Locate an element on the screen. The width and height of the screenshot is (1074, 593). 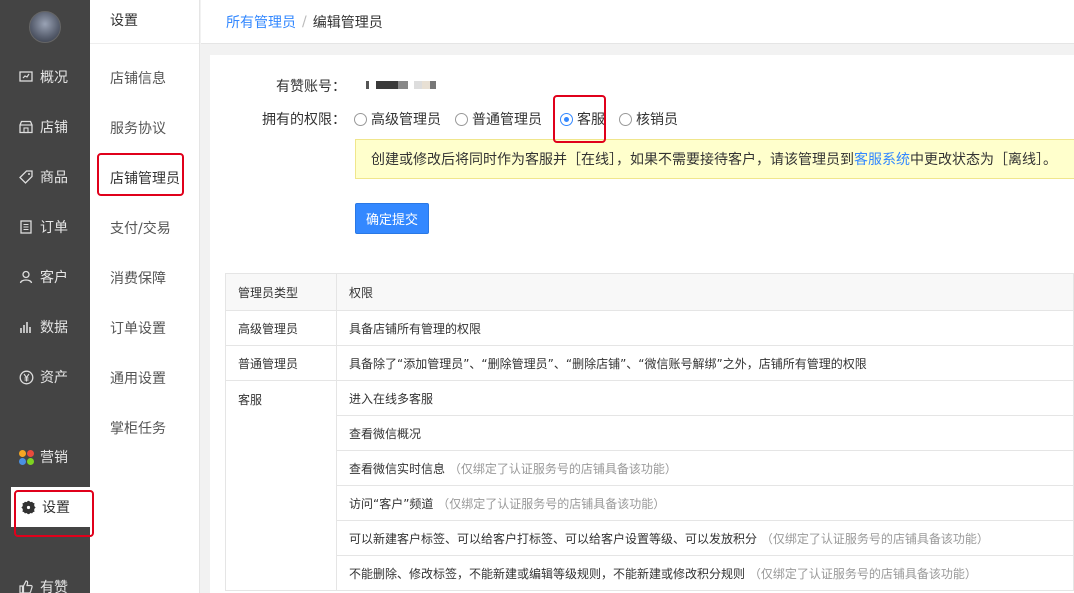
nav-item-data: 数据 is located at coordinates (45, 327).